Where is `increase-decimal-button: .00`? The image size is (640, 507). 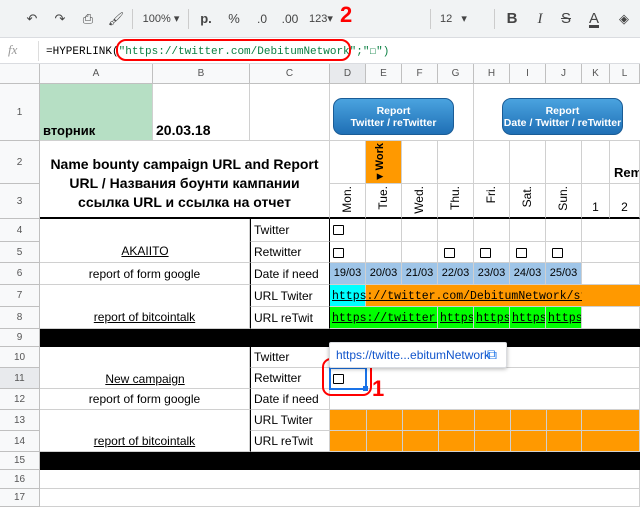 increase-decimal-button: .00 is located at coordinates (290, 19).